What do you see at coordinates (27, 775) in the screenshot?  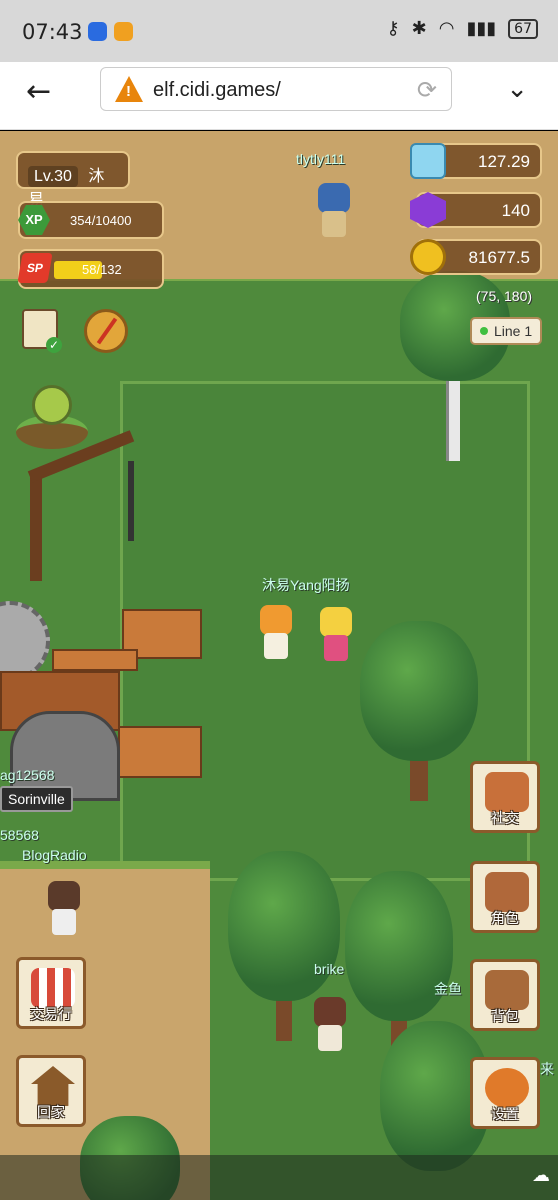 I see `player-tag-left-1: ag12568` at bounding box center [27, 775].